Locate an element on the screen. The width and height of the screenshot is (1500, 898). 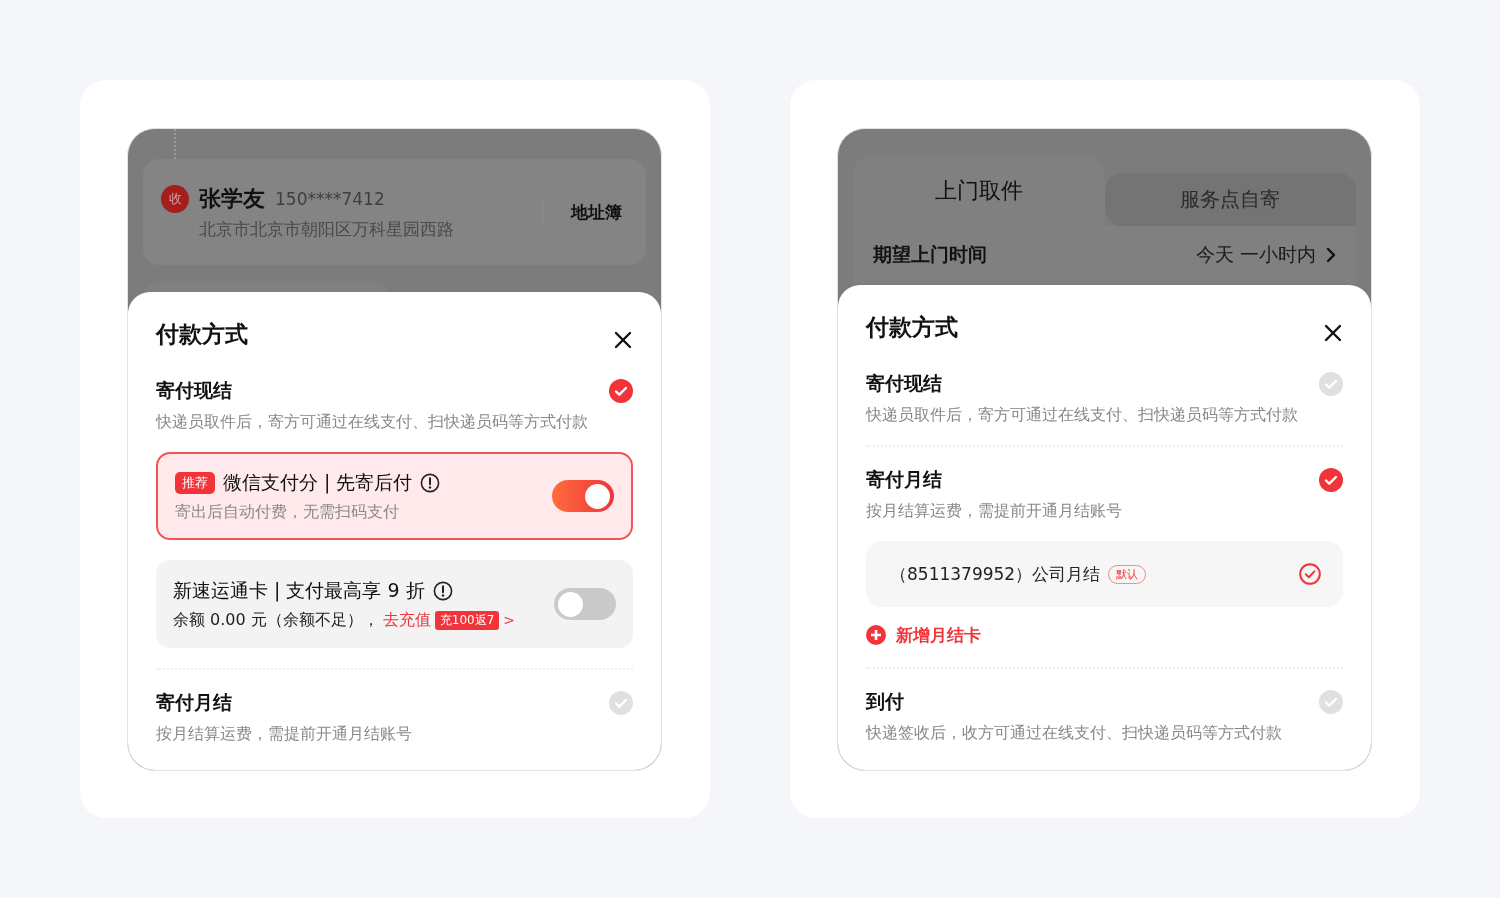
address-book-link: 地址簿 is located at coordinates (596, 212).